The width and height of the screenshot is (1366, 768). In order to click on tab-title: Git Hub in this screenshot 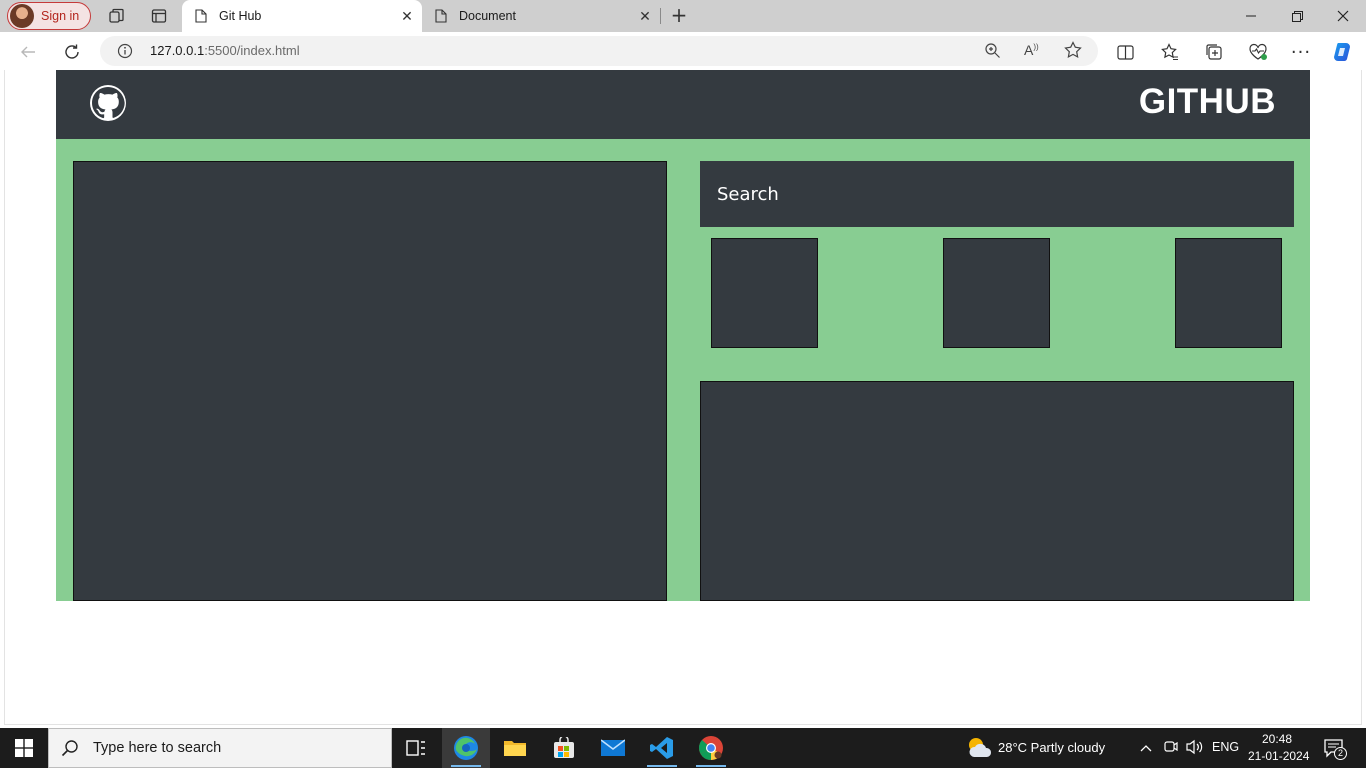, I will do `click(240, 16)`.